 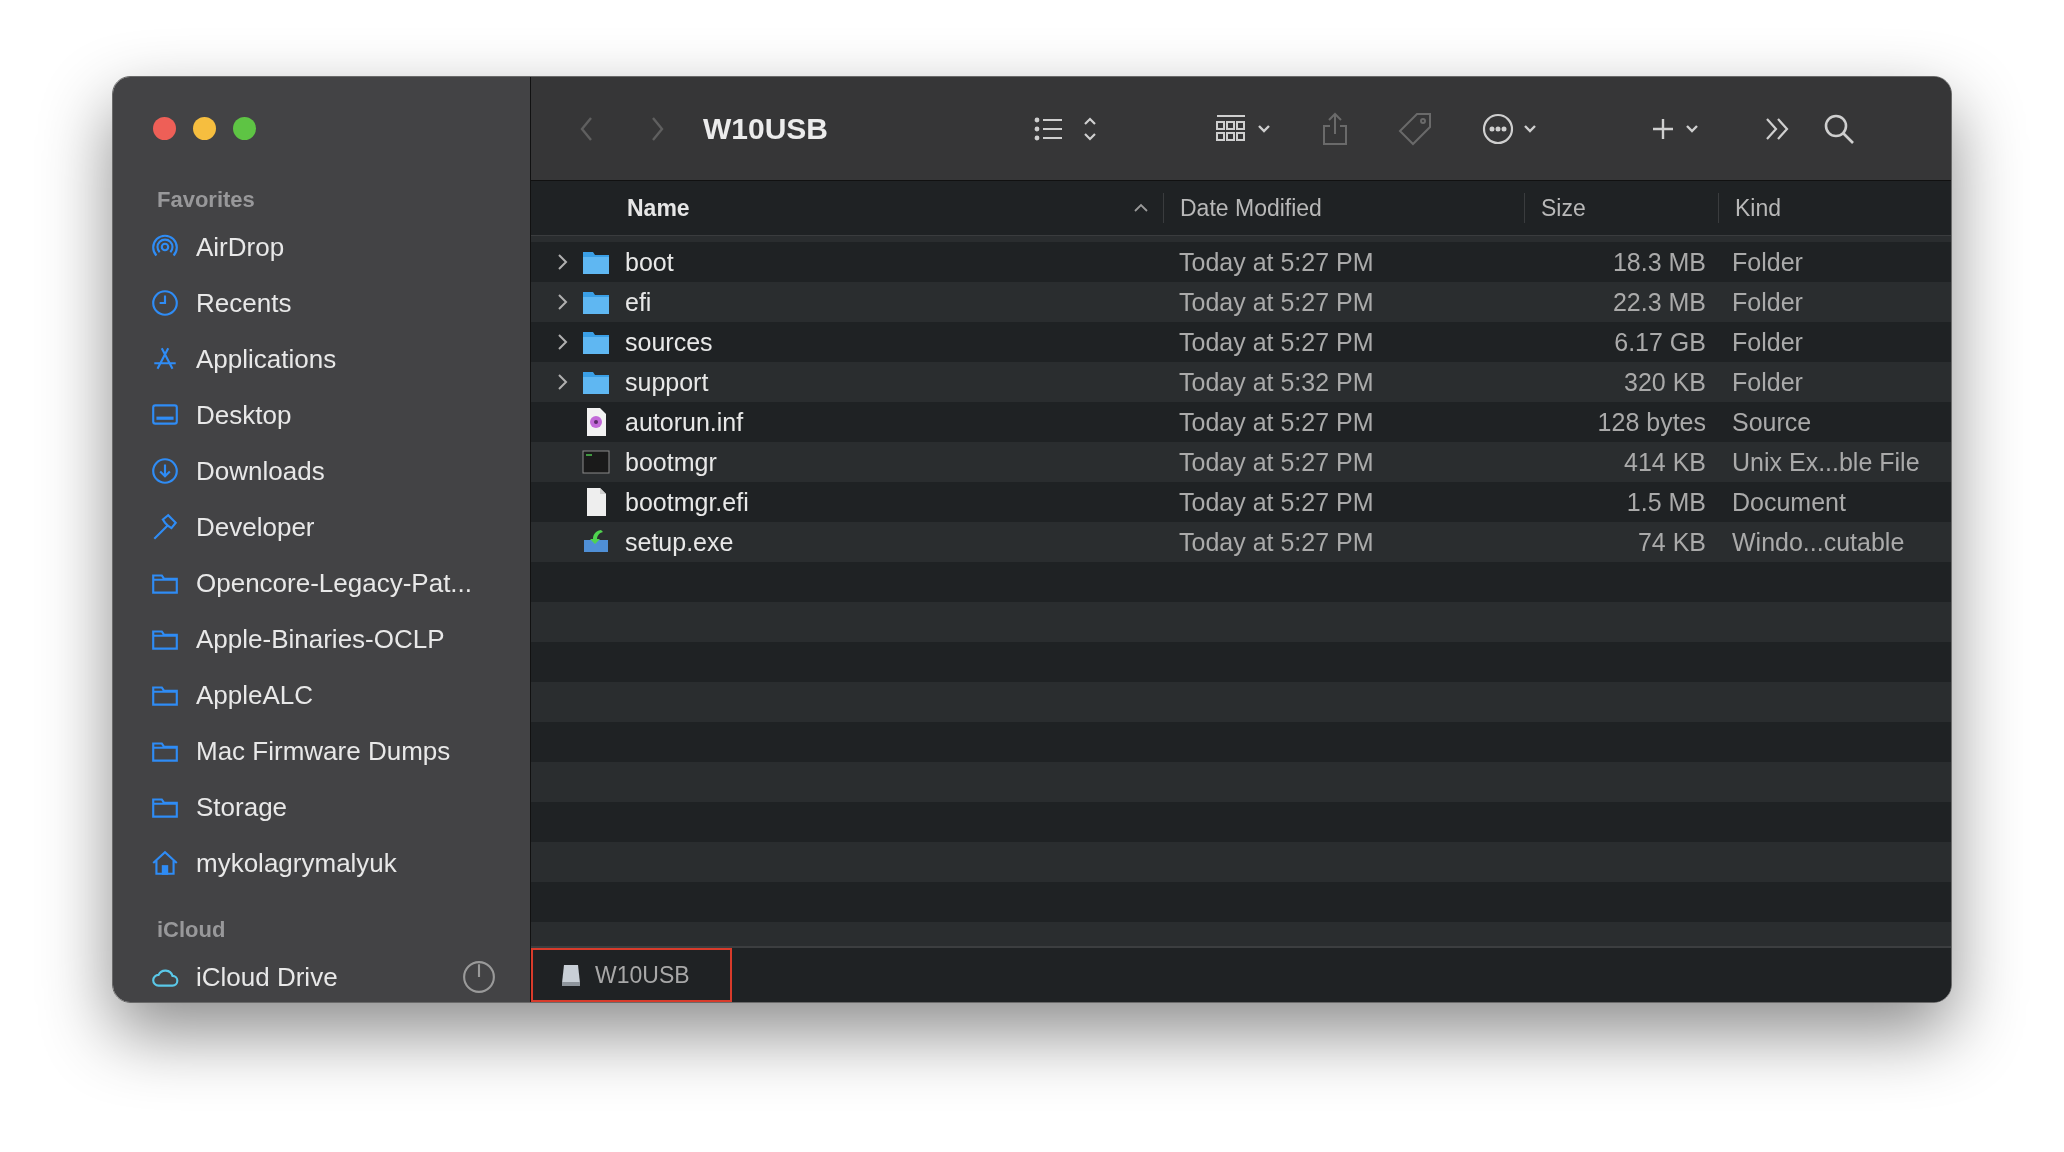 I want to click on downloads-icon, so click(x=165, y=471).